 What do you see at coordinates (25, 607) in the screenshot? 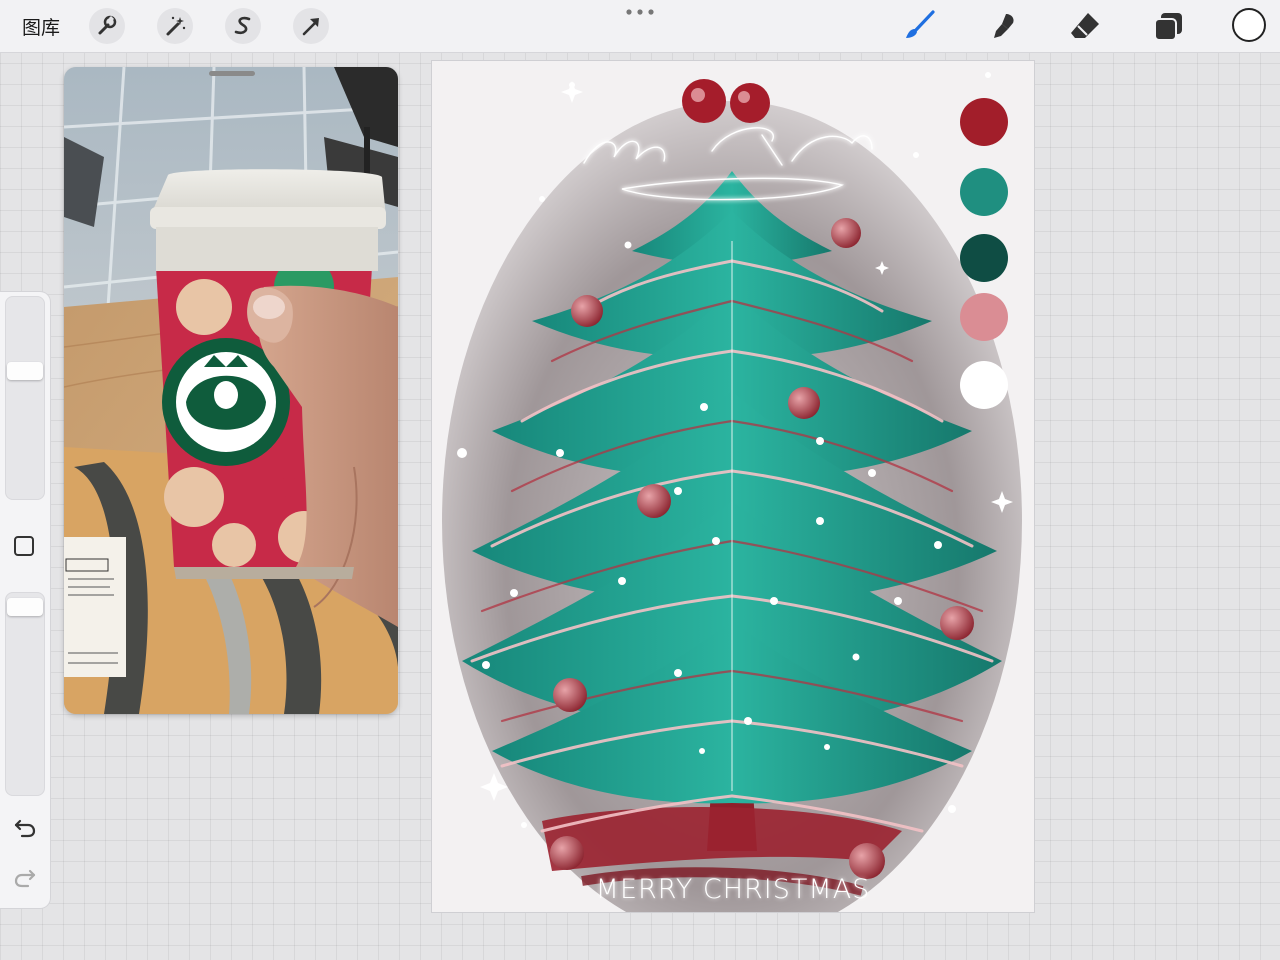
I see `opacity-slider-thumb` at bounding box center [25, 607].